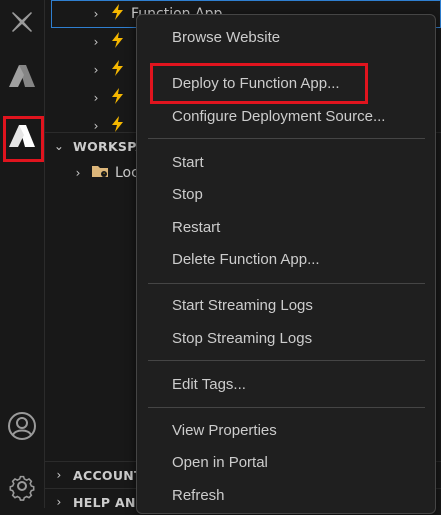 This screenshot has width=441, height=515. What do you see at coordinates (22, 76) in the screenshot?
I see `azure-icon` at bounding box center [22, 76].